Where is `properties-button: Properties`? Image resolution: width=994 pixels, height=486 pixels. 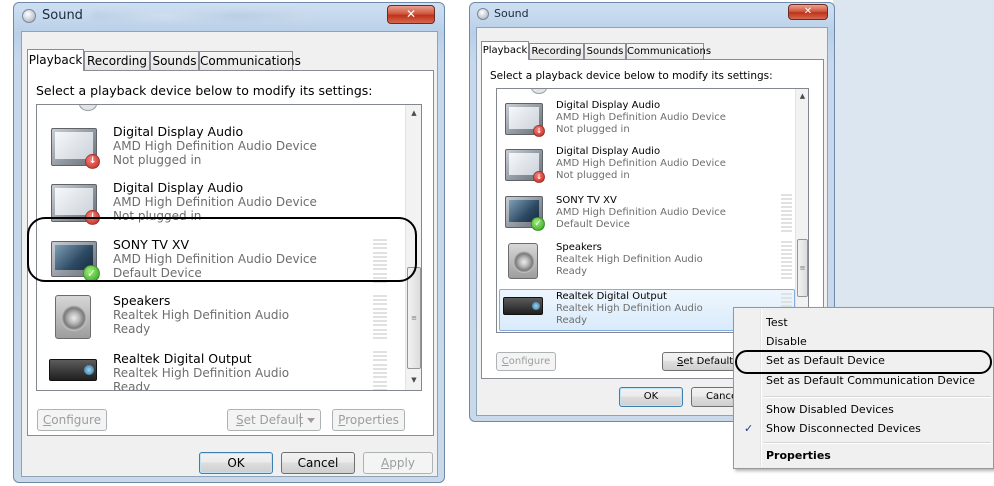 properties-button: Properties is located at coordinates (368, 420).